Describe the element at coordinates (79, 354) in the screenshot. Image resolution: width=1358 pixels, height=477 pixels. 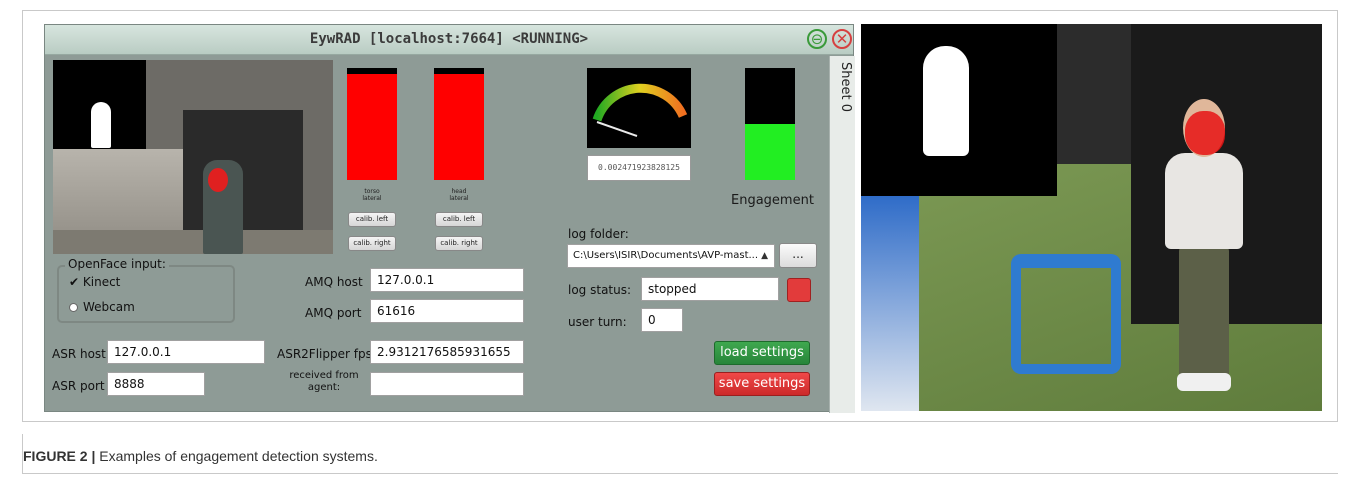
I see `asr-host-label: ASR host` at that location.